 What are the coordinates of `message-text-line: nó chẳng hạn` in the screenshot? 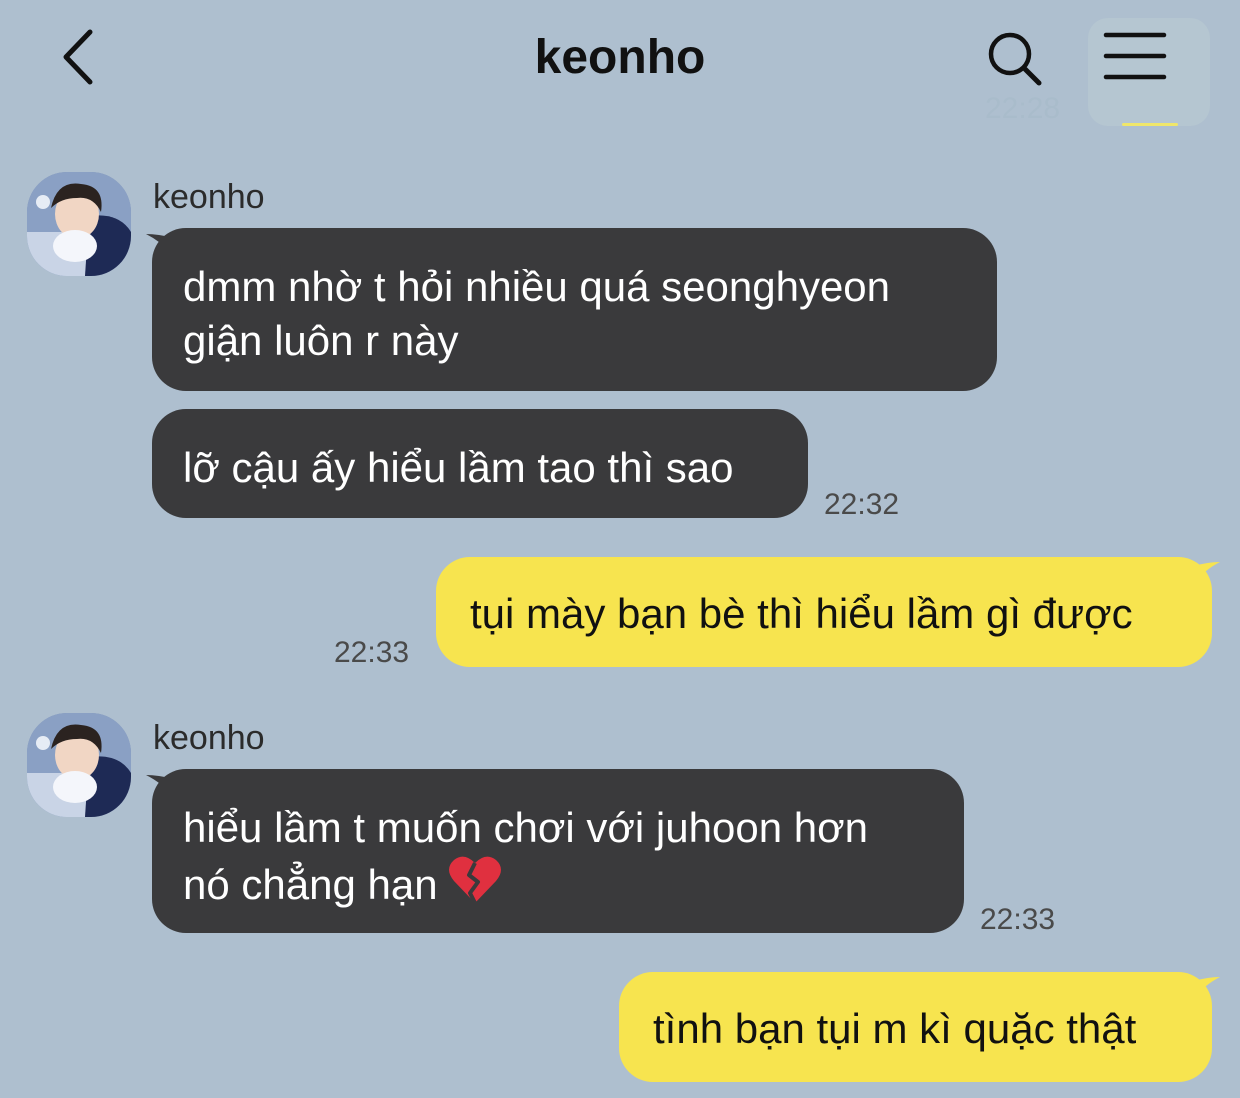 It's located at (558, 886).